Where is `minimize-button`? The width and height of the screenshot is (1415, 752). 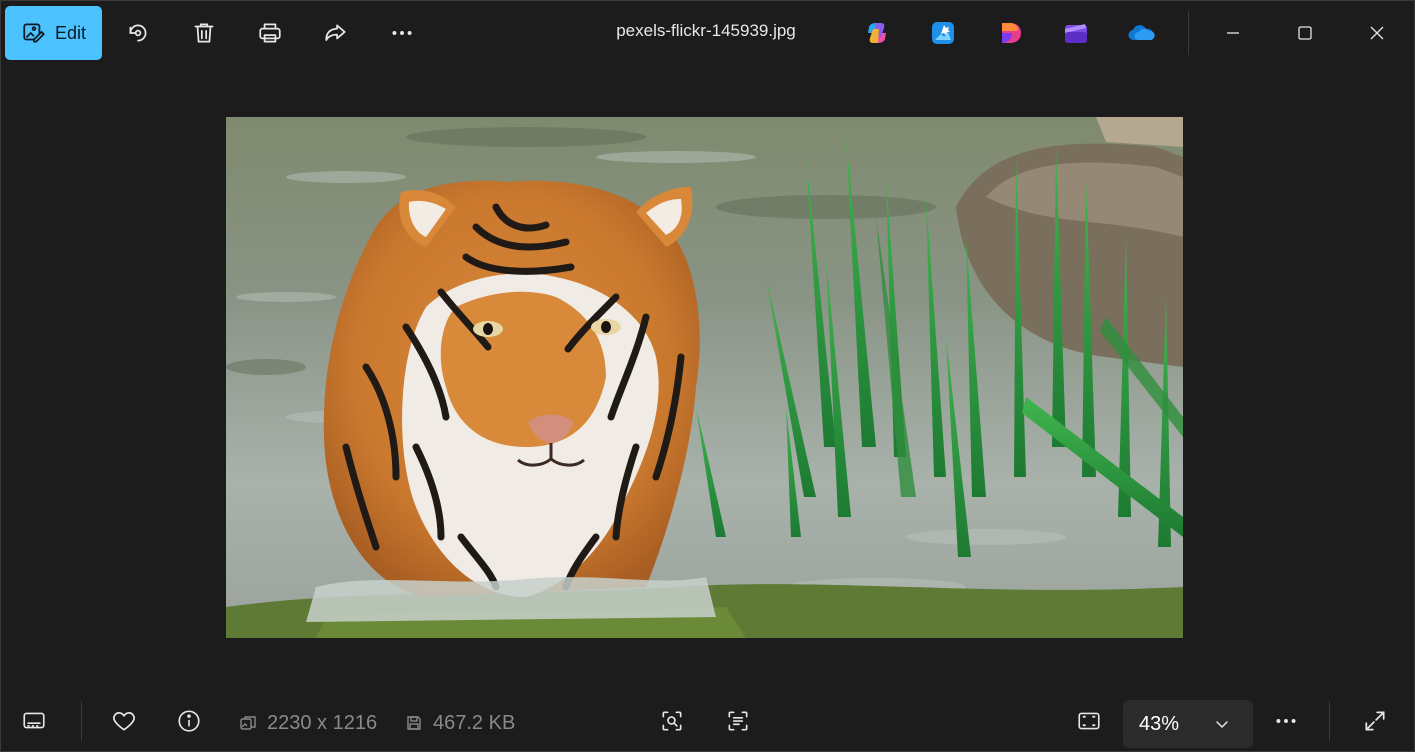 minimize-button is located at coordinates (1233, 33).